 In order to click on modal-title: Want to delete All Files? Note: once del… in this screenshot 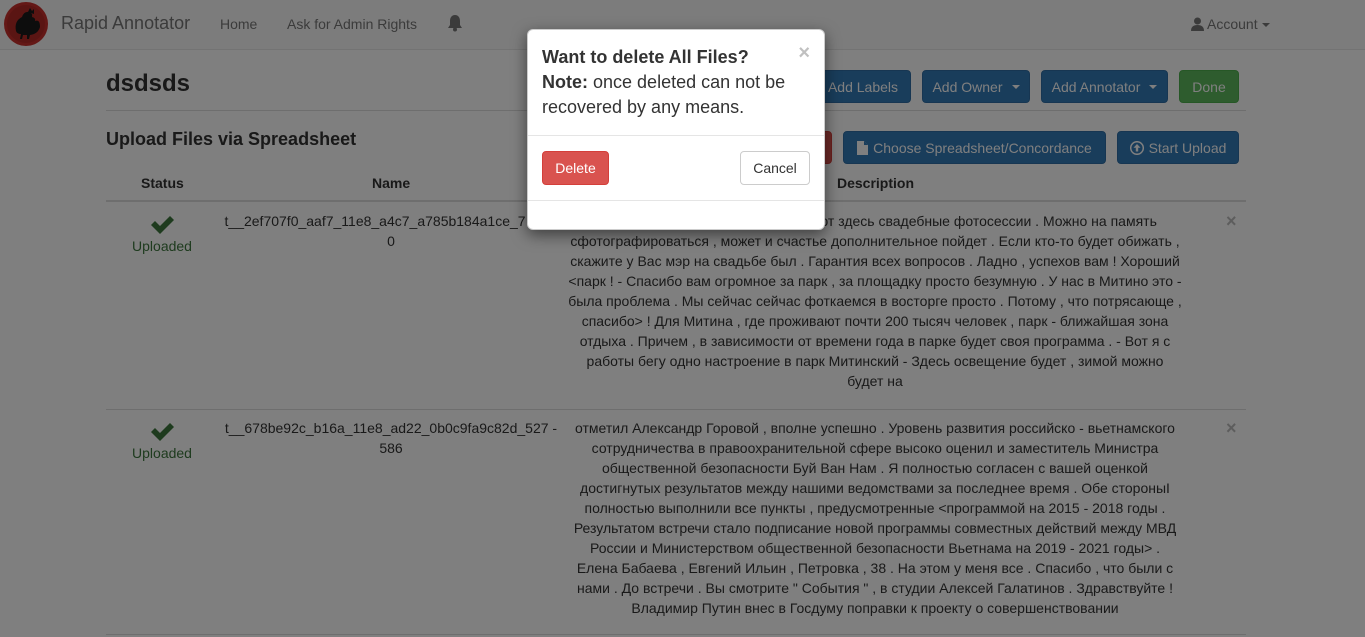, I will do `click(672, 82)`.